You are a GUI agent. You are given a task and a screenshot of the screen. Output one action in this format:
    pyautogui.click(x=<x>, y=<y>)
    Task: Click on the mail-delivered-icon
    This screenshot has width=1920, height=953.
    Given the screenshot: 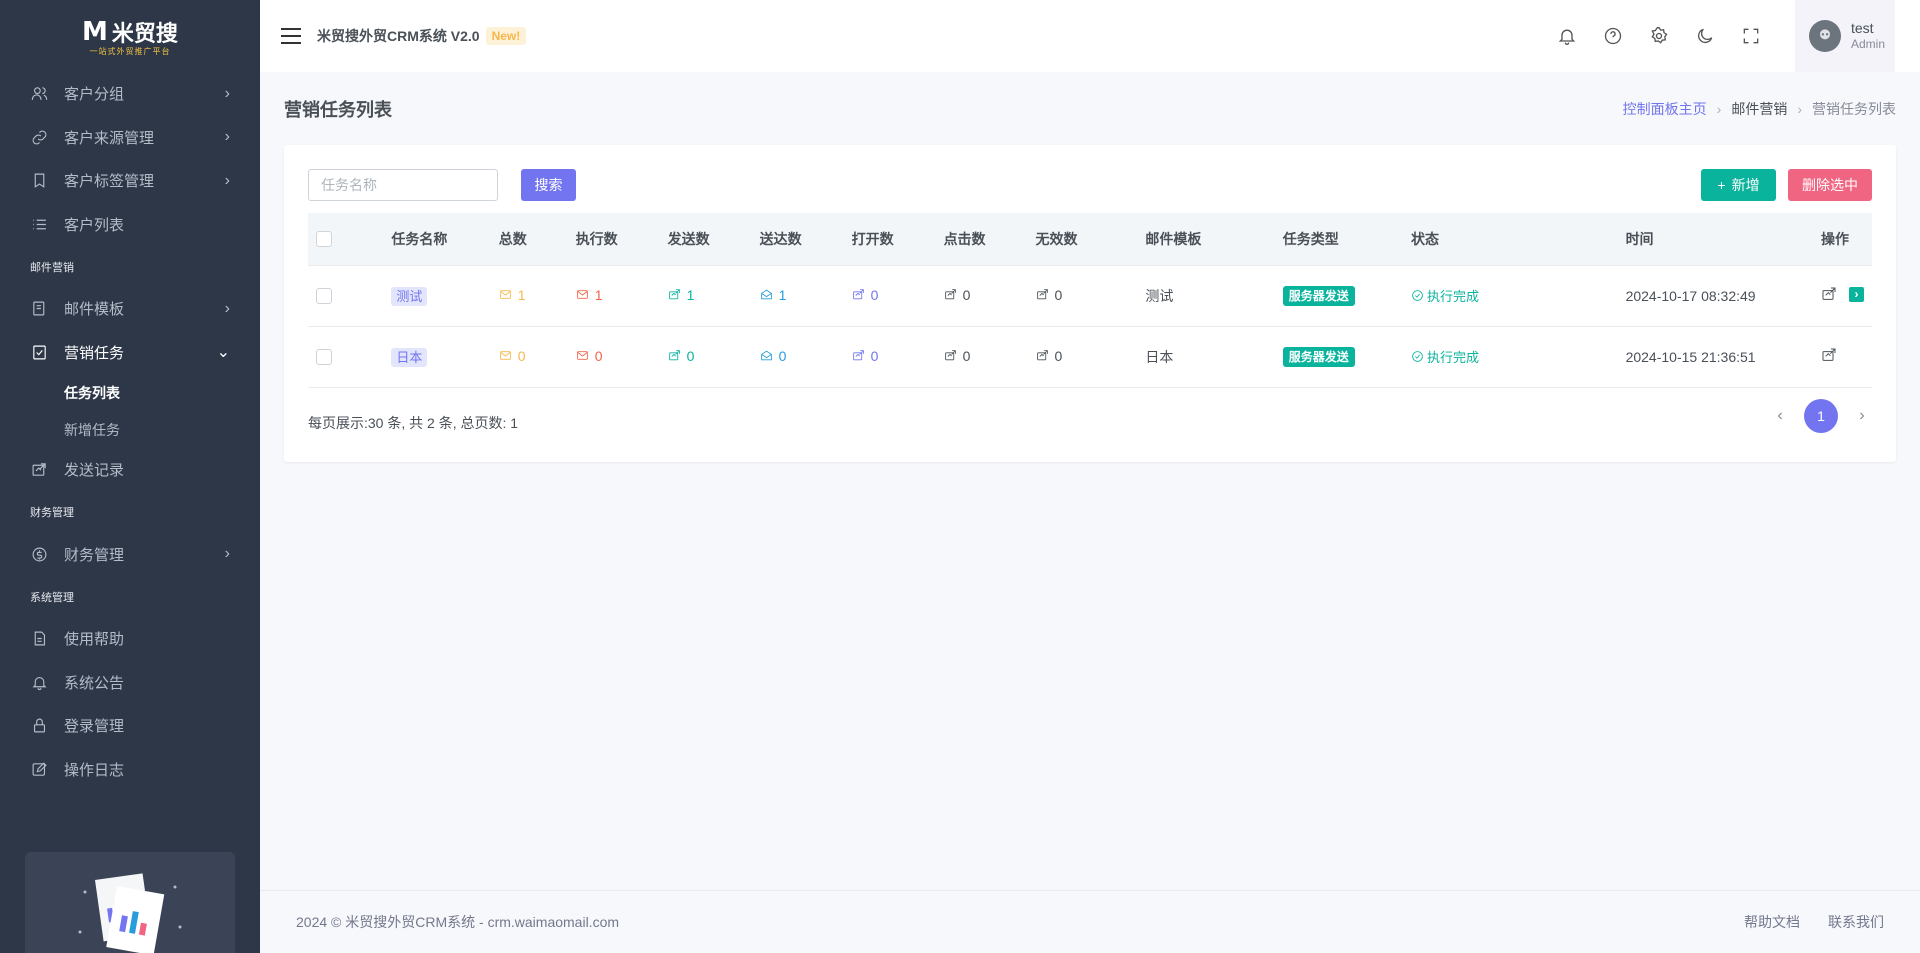 What is the action you would take?
    pyautogui.click(x=766, y=294)
    